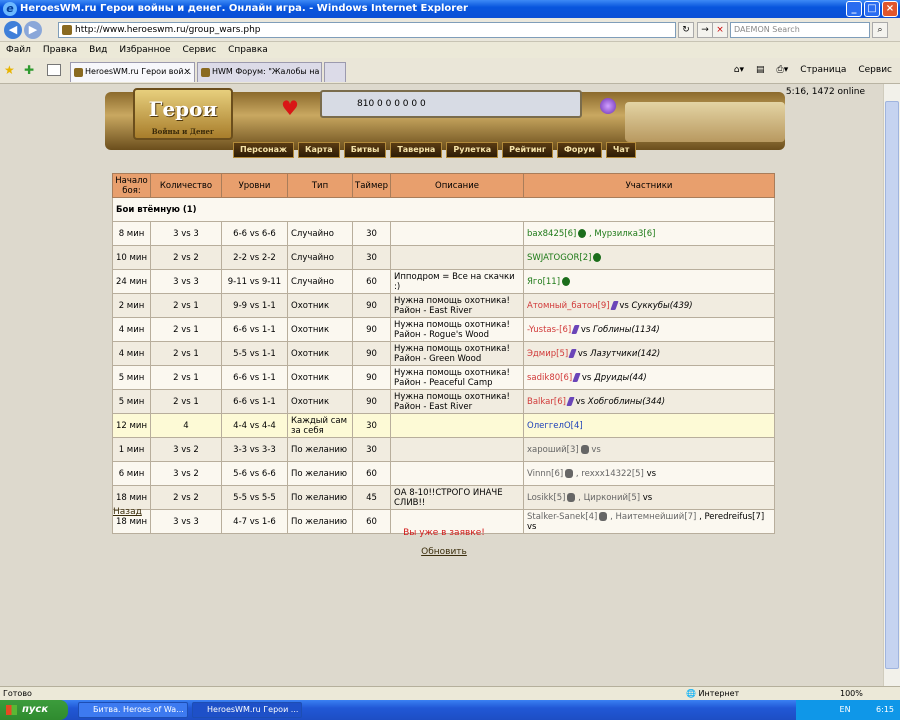  I want to click on add-favorite-icon: ✚, so click(29, 70).